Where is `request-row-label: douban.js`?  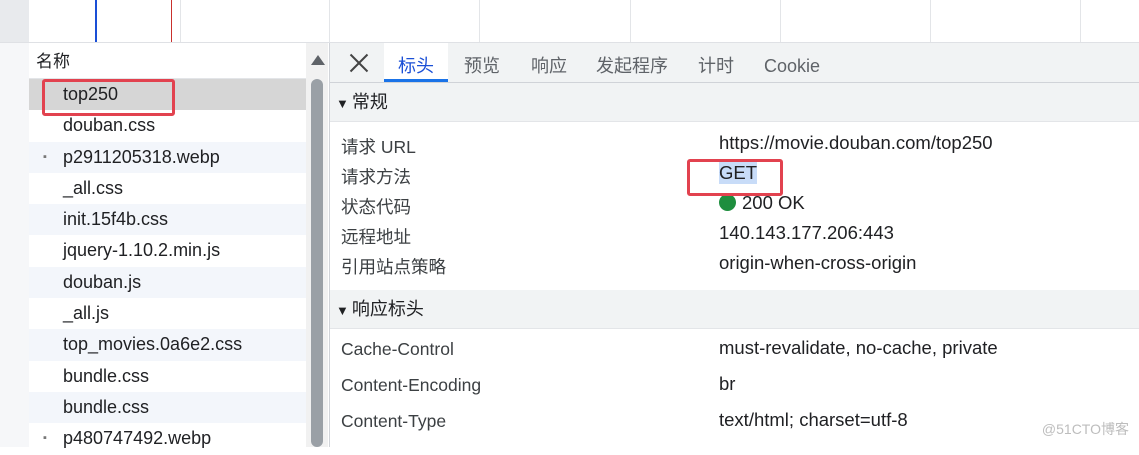
request-row-label: douban.js is located at coordinates (102, 281).